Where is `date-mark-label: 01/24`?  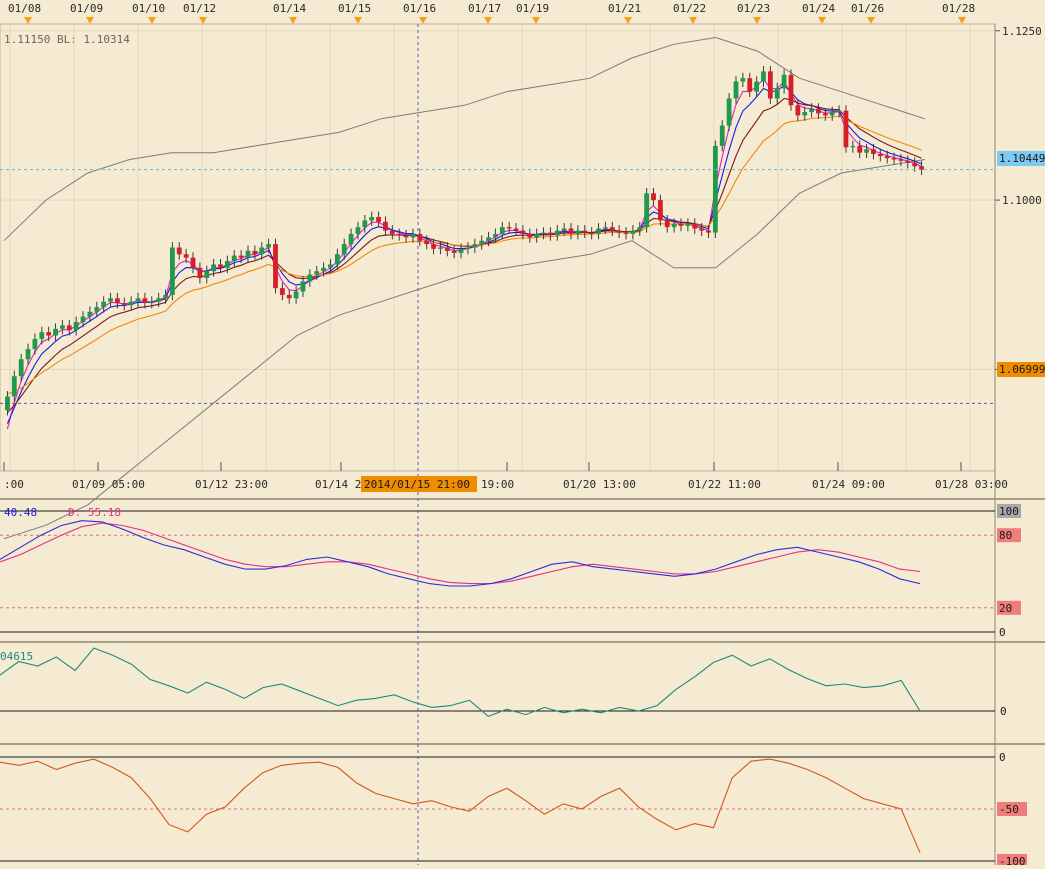 date-mark-label: 01/24 is located at coordinates (818, 8).